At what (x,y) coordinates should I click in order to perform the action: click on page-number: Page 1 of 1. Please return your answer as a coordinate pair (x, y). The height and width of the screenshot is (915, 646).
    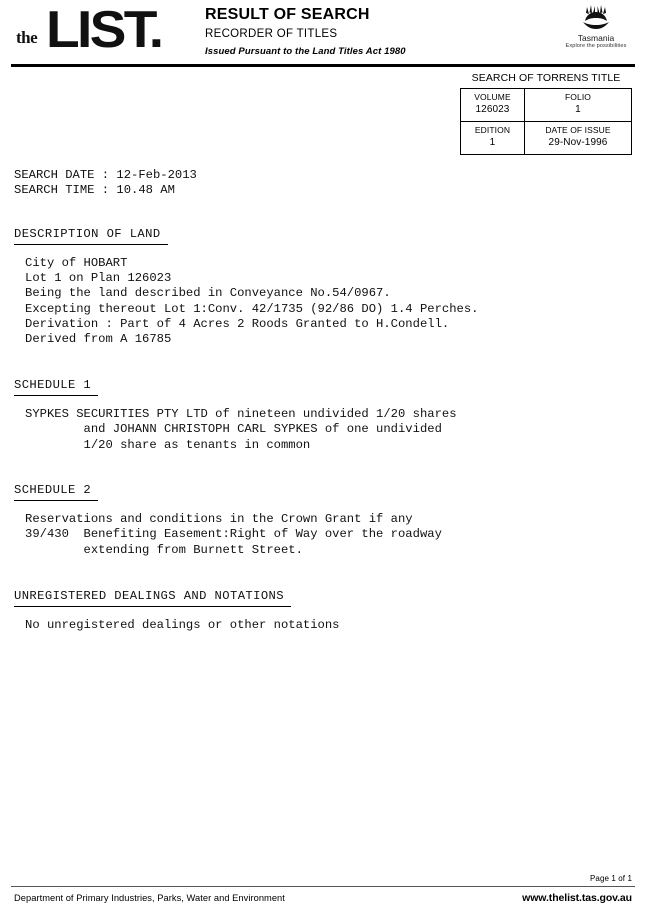
    Looking at the image, I should click on (610, 878).